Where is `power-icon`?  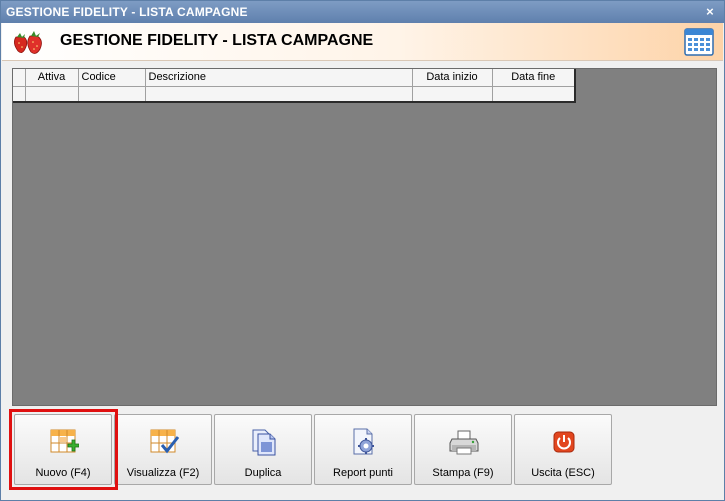 power-icon is located at coordinates (564, 442).